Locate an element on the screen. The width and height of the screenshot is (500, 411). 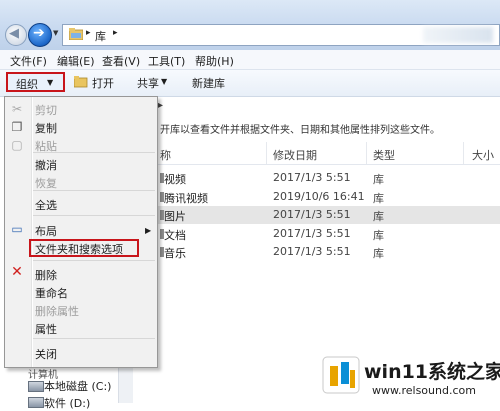
open-button: 打开 is located at coordinates (103, 83).